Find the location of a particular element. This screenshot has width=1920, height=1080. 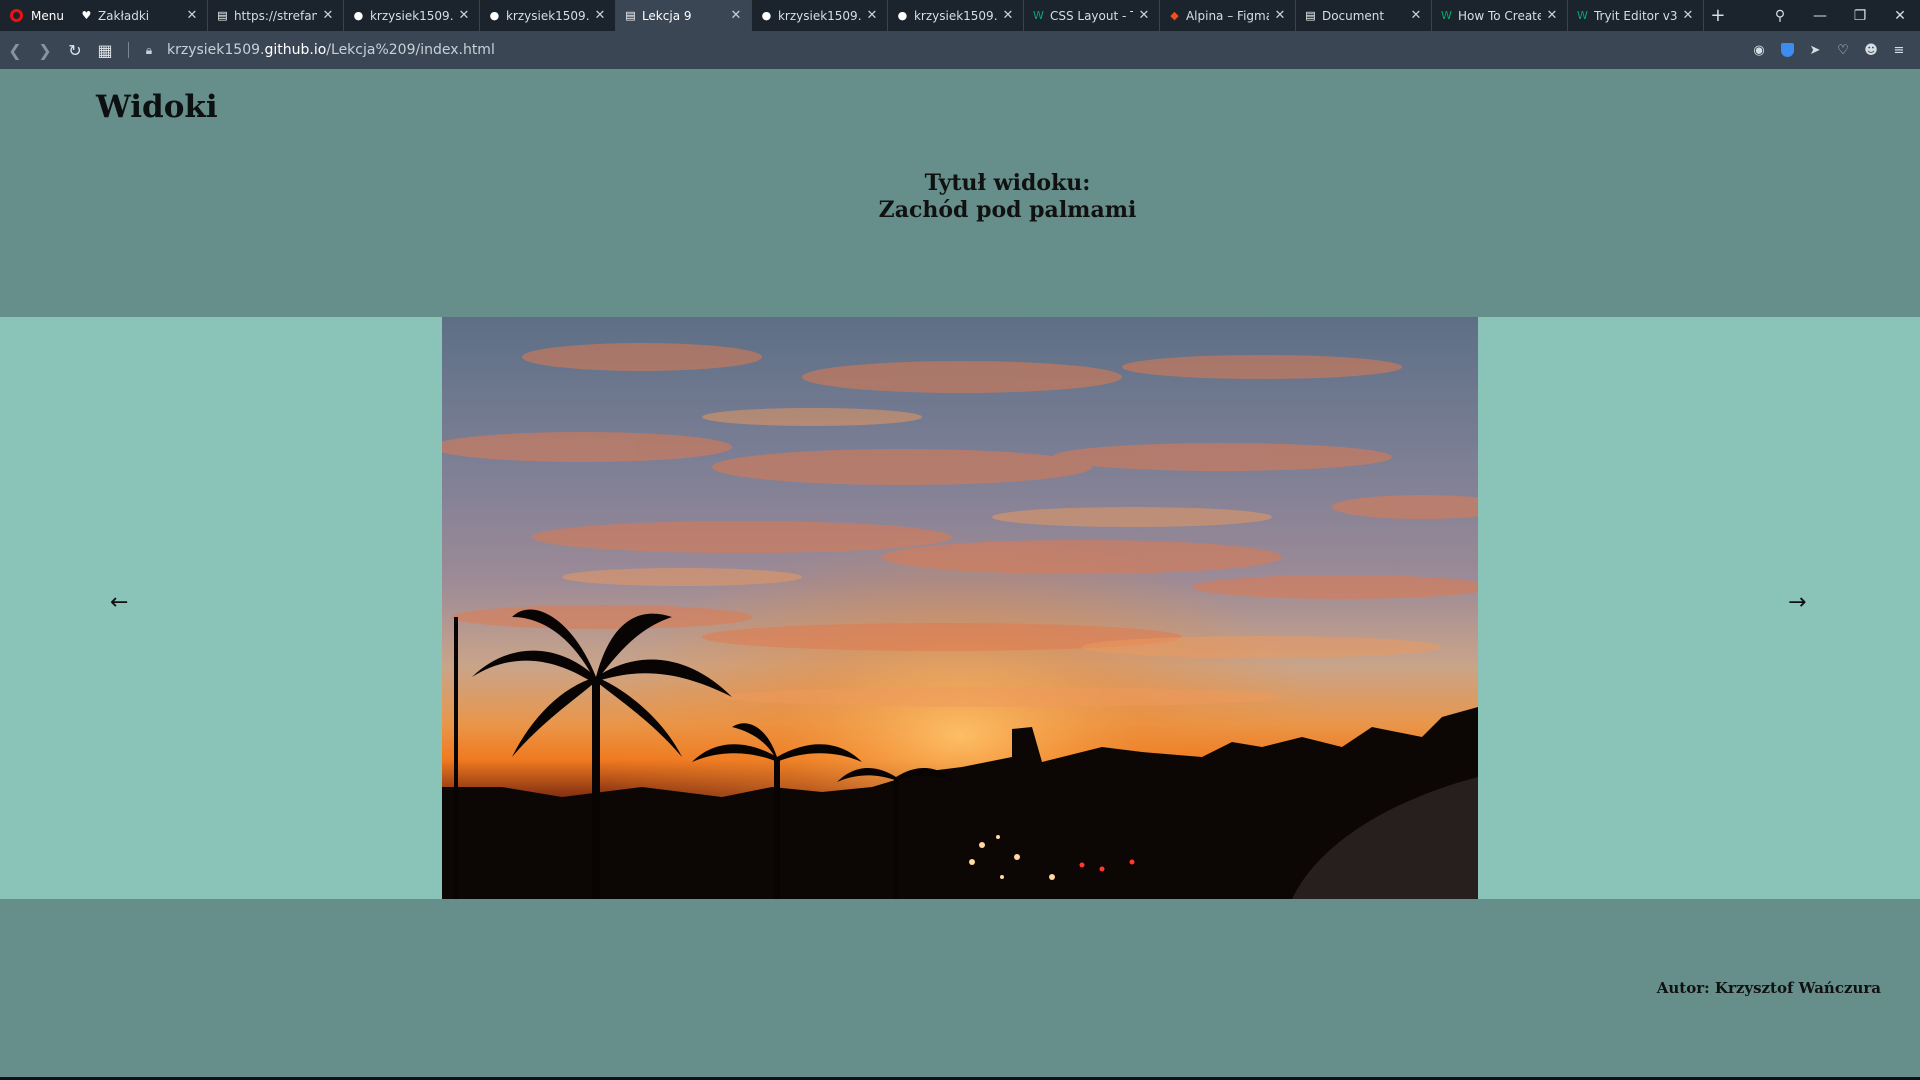

tab-title: Document is located at coordinates (1353, 15).